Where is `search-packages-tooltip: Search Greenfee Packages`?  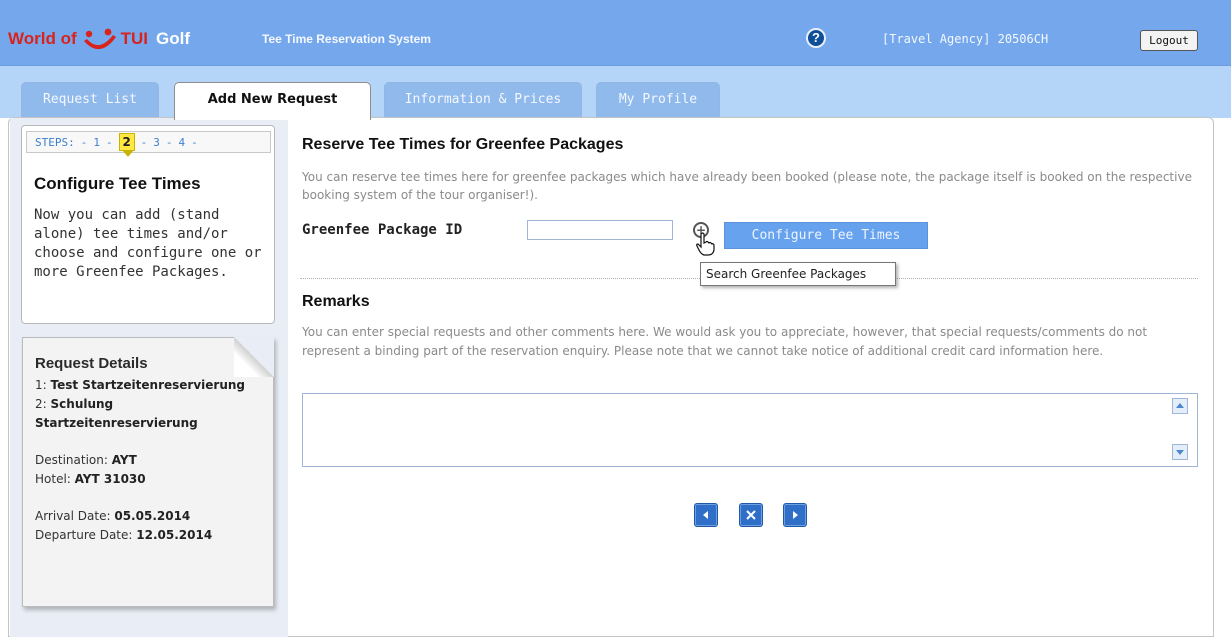
search-packages-tooltip: Search Greenfee Packages is located at coordinates (798, 274).